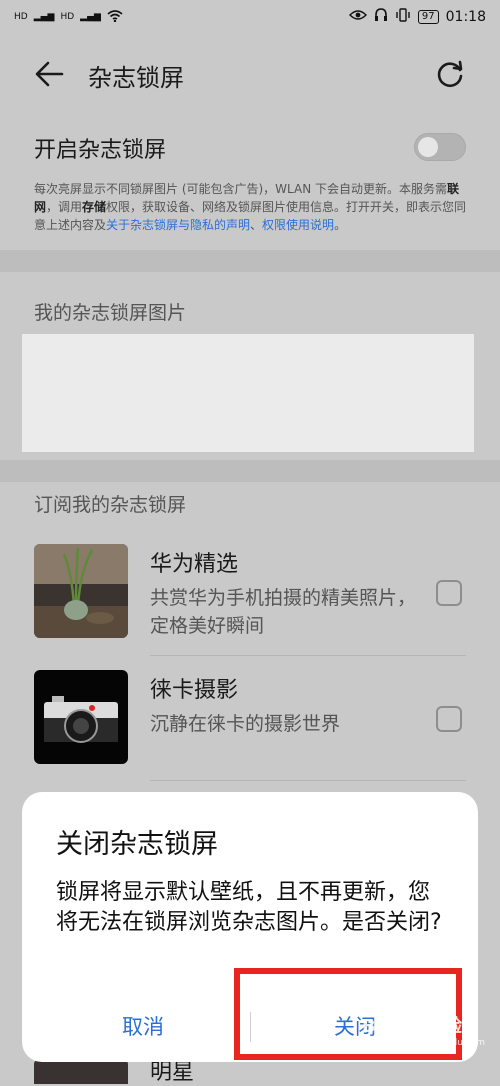  What do you see at coordinates (250, 17) in the screenshot?
I see `status-bar: HD ▂▄▆ HD ▂▄▆ 97 01:18` at bounding box center [250, 17].